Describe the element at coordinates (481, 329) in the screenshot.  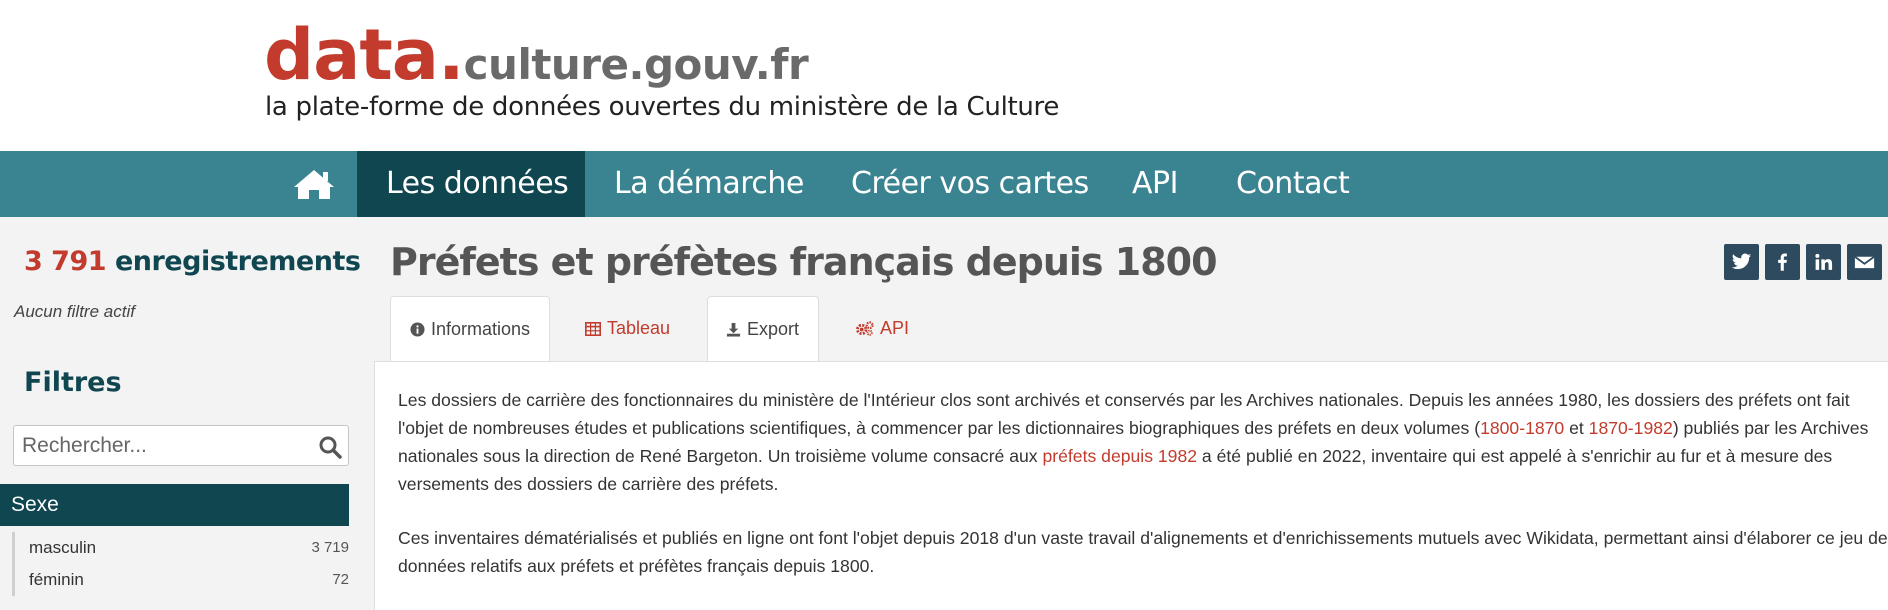
I see `tab-label: Informations` at that location.